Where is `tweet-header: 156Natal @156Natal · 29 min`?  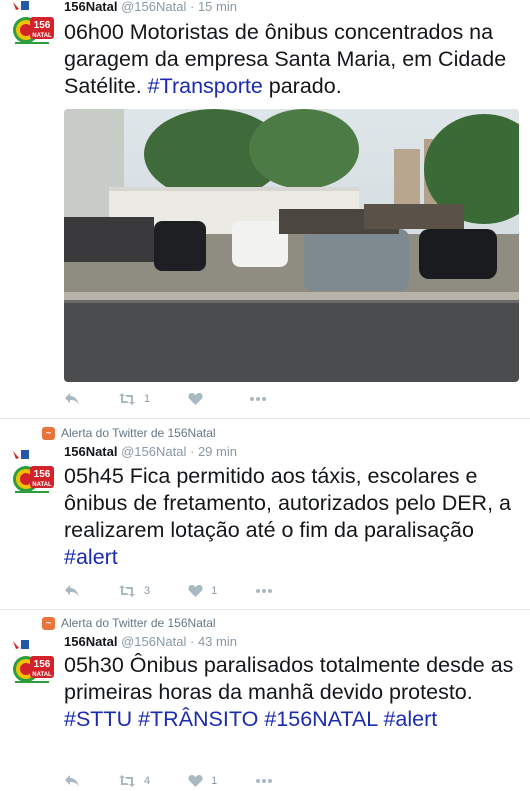
tweet-header: 156Natal @156Natal · 29 min is located at coordinates (150, 451).